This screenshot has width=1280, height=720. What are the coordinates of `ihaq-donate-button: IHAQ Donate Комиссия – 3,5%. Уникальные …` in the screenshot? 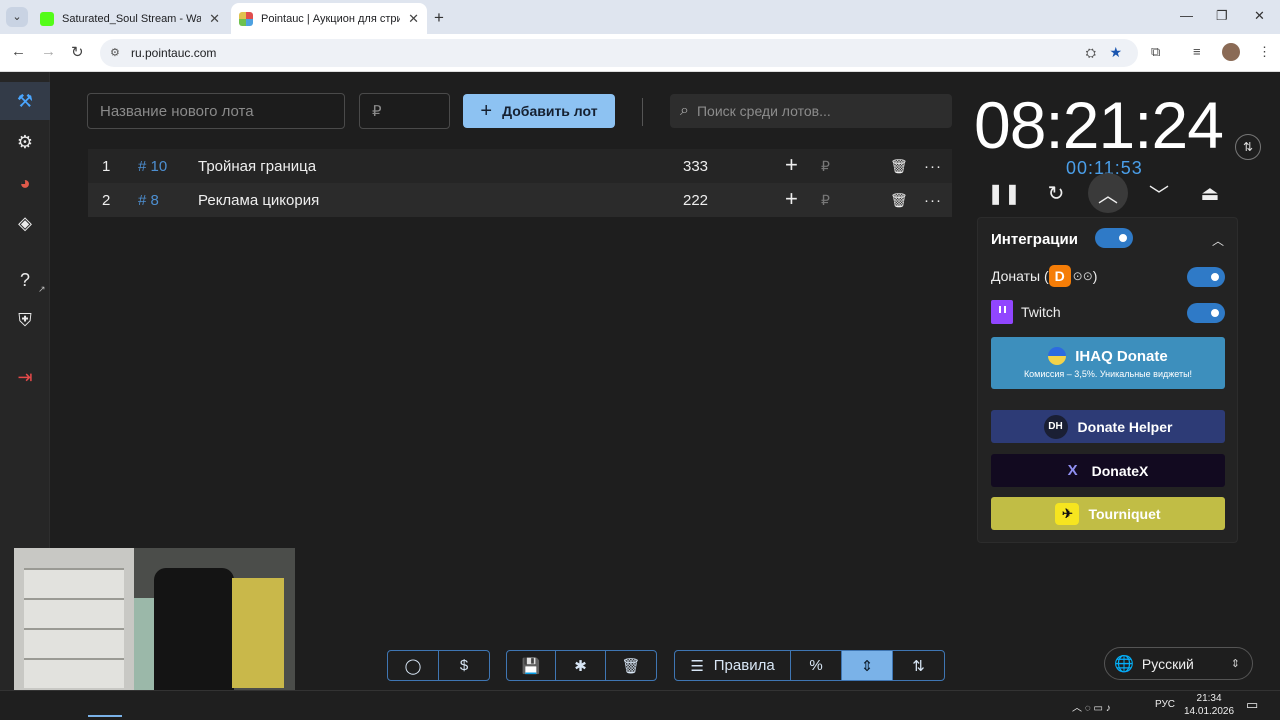 It's located at (1108, 363).